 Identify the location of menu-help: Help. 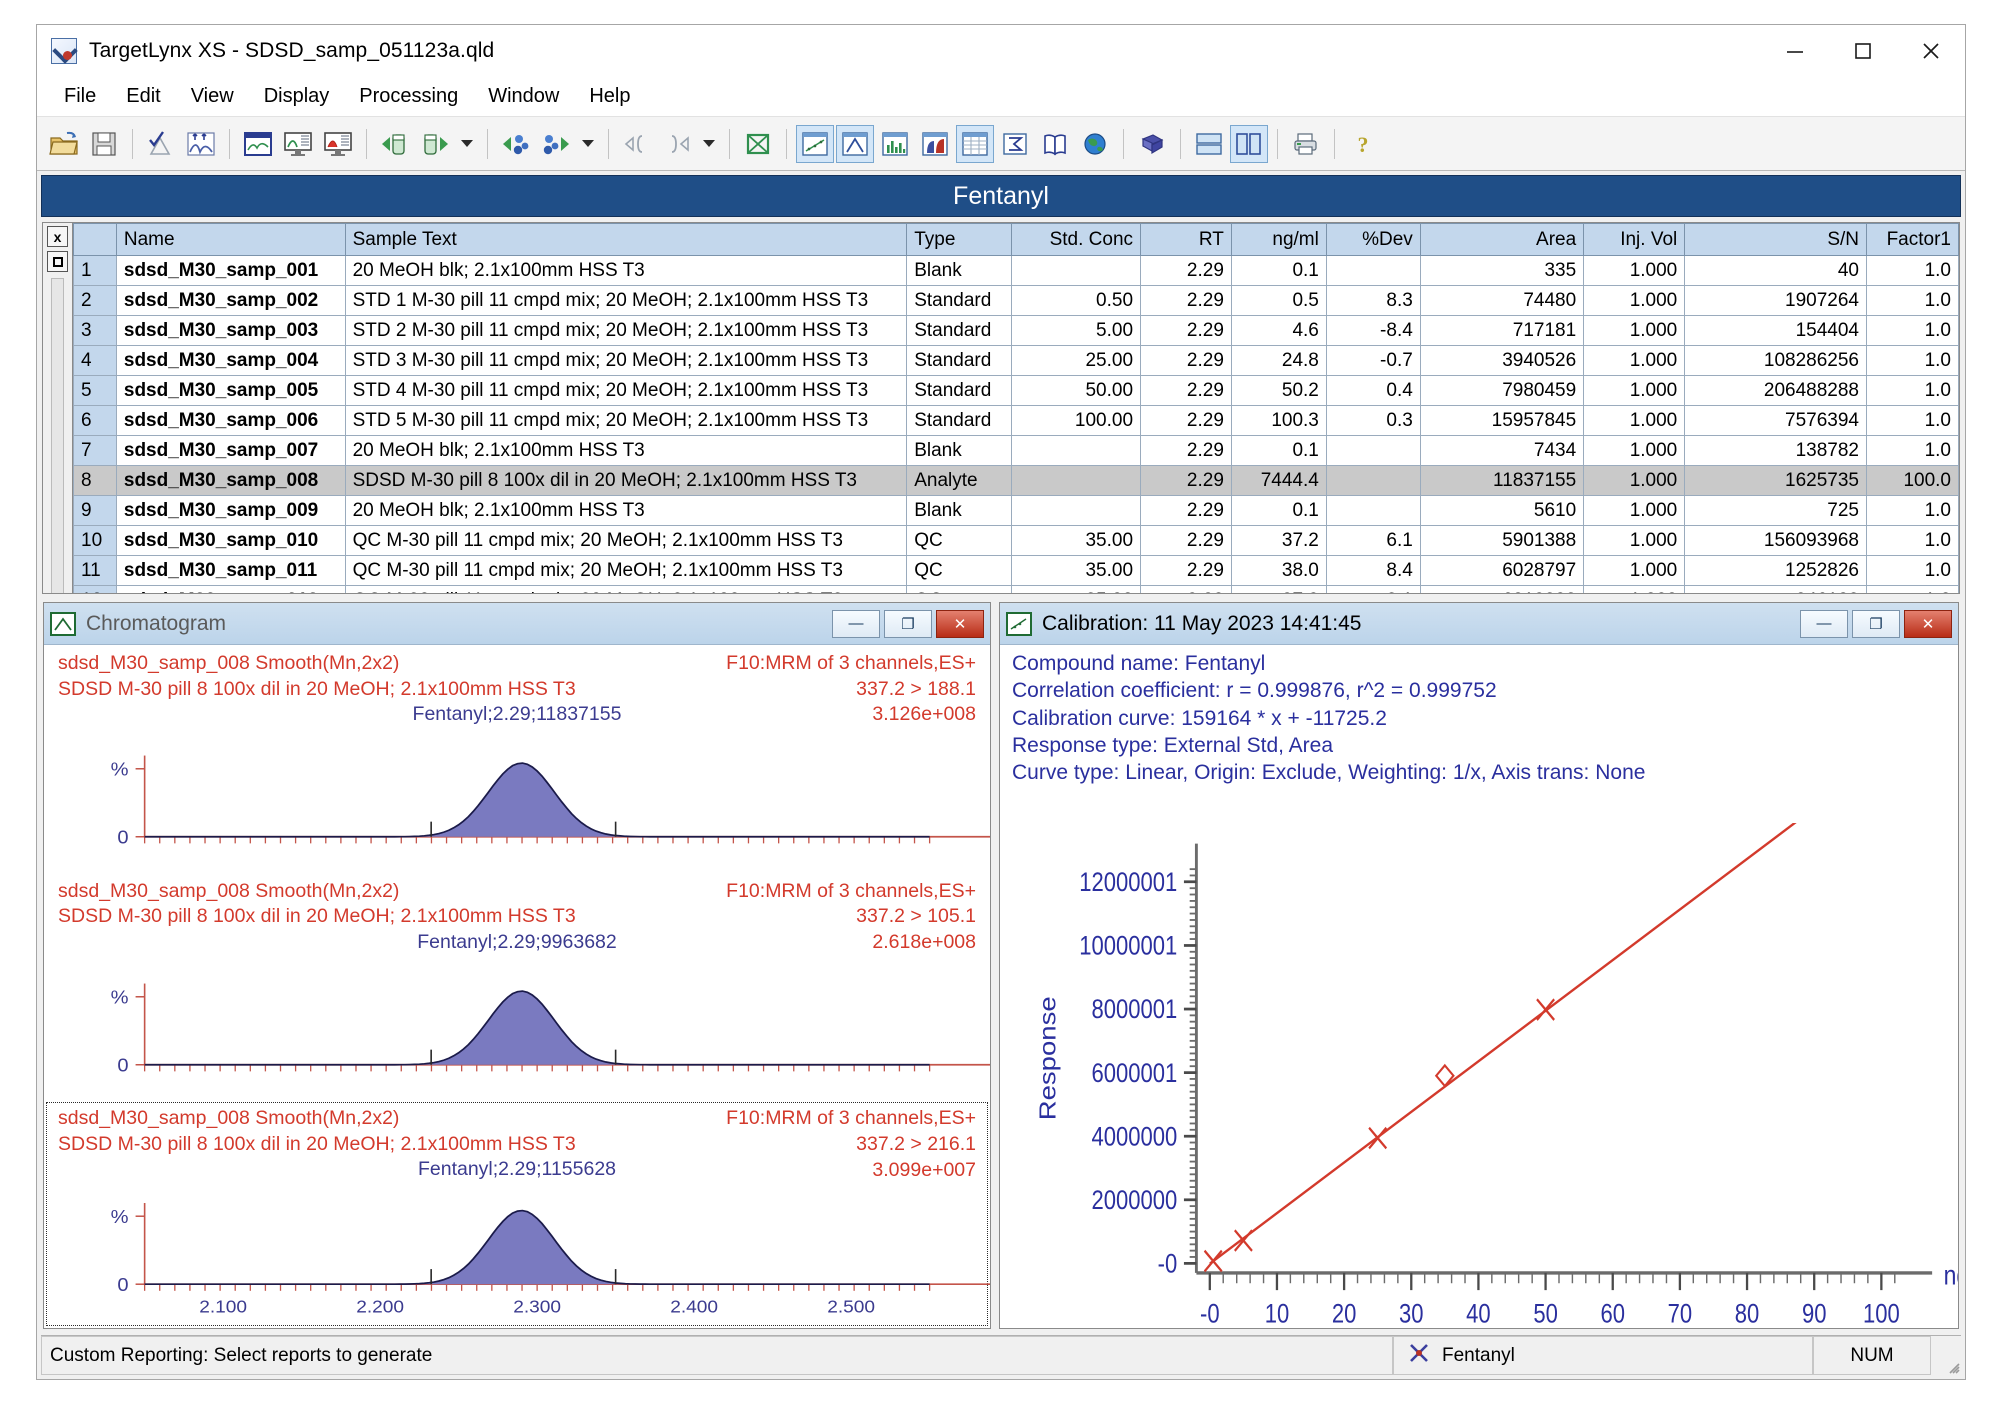
(609, 96).